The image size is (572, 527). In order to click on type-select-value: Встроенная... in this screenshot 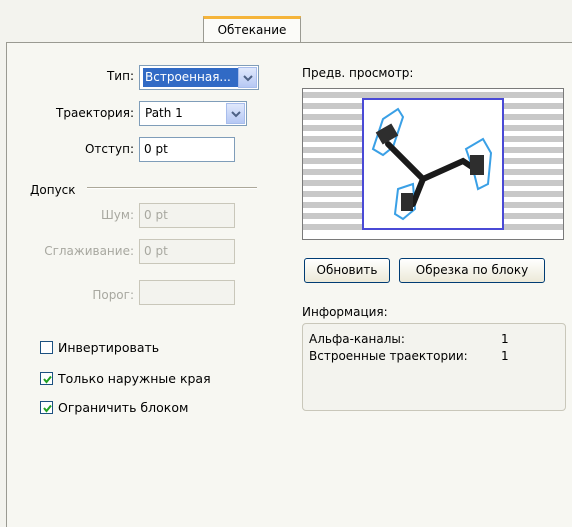, I will do `click(192, 77)`.